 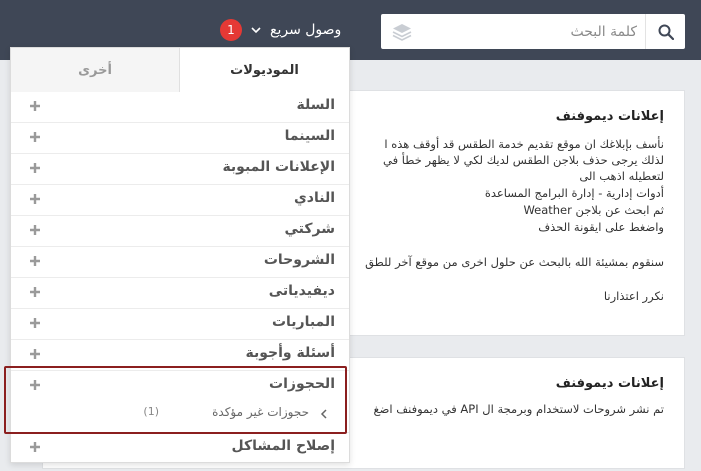 I want to click on menu-item-videos: ديفيدياتى, so click(x=180, y=293).